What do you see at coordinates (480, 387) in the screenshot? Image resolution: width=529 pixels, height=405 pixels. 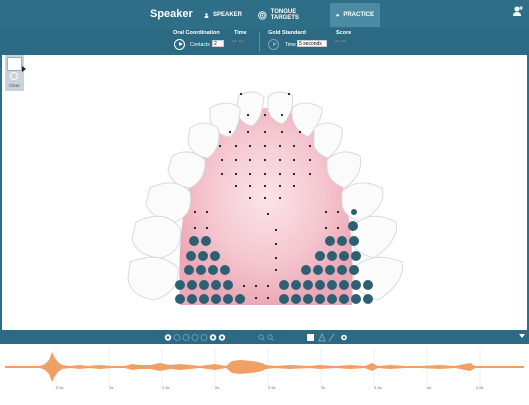 I see `tick-label: 4.5s` at bounding box center [480, 387].